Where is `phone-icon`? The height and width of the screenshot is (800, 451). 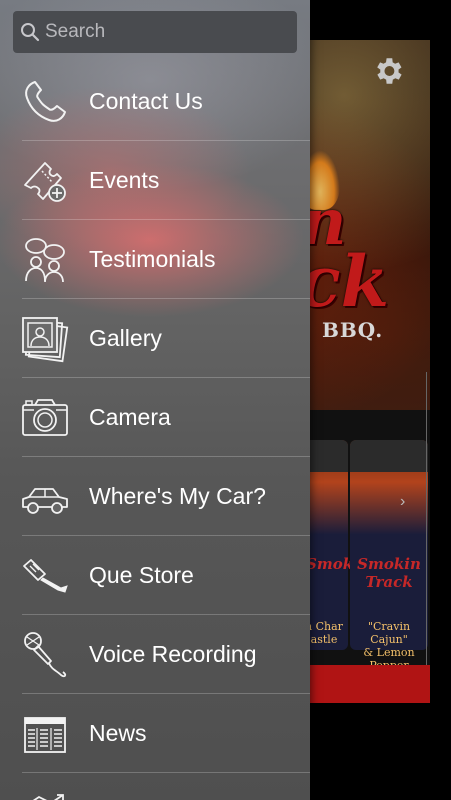
phone-icon is located at coordinates (45, 102).